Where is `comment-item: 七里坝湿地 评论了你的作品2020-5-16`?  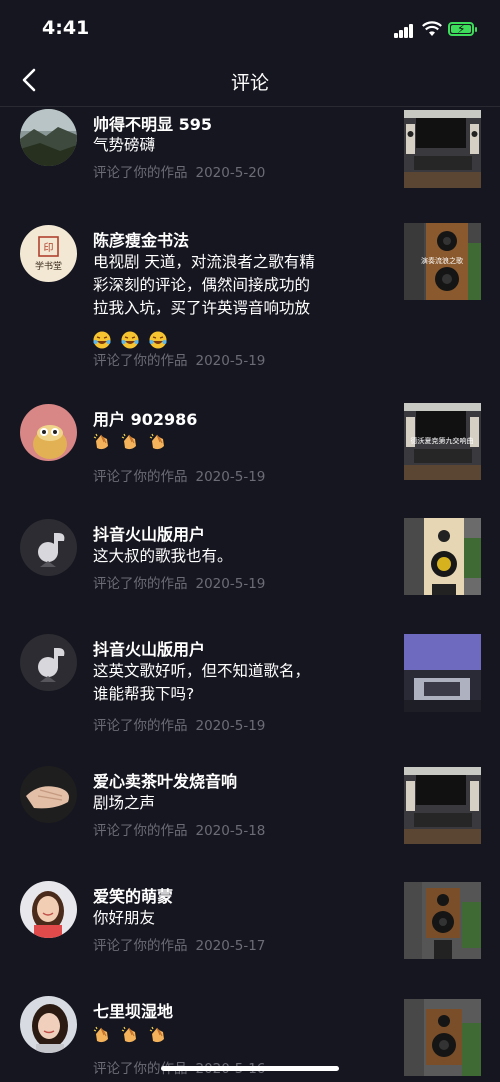 comment-item: 七里坝湿地 评论了你的作品2020-5-16 is located at coordinates (250, 1035).